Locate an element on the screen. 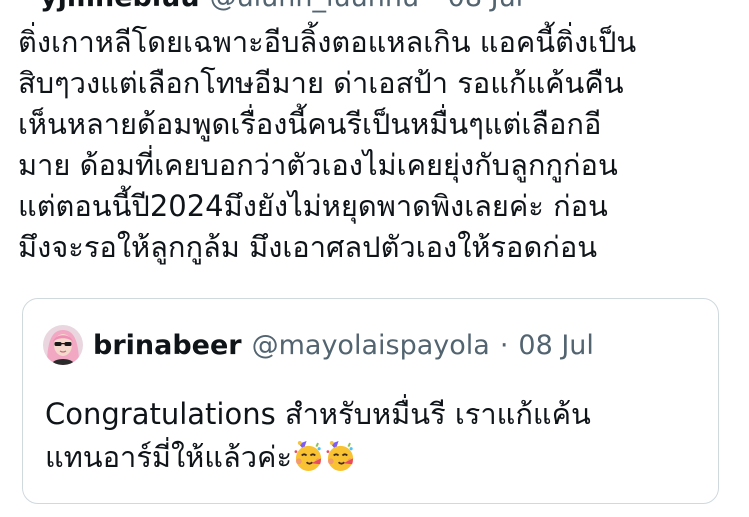 This screenshot has height=517, width=749. avatar is located at coordinates (63, 345).